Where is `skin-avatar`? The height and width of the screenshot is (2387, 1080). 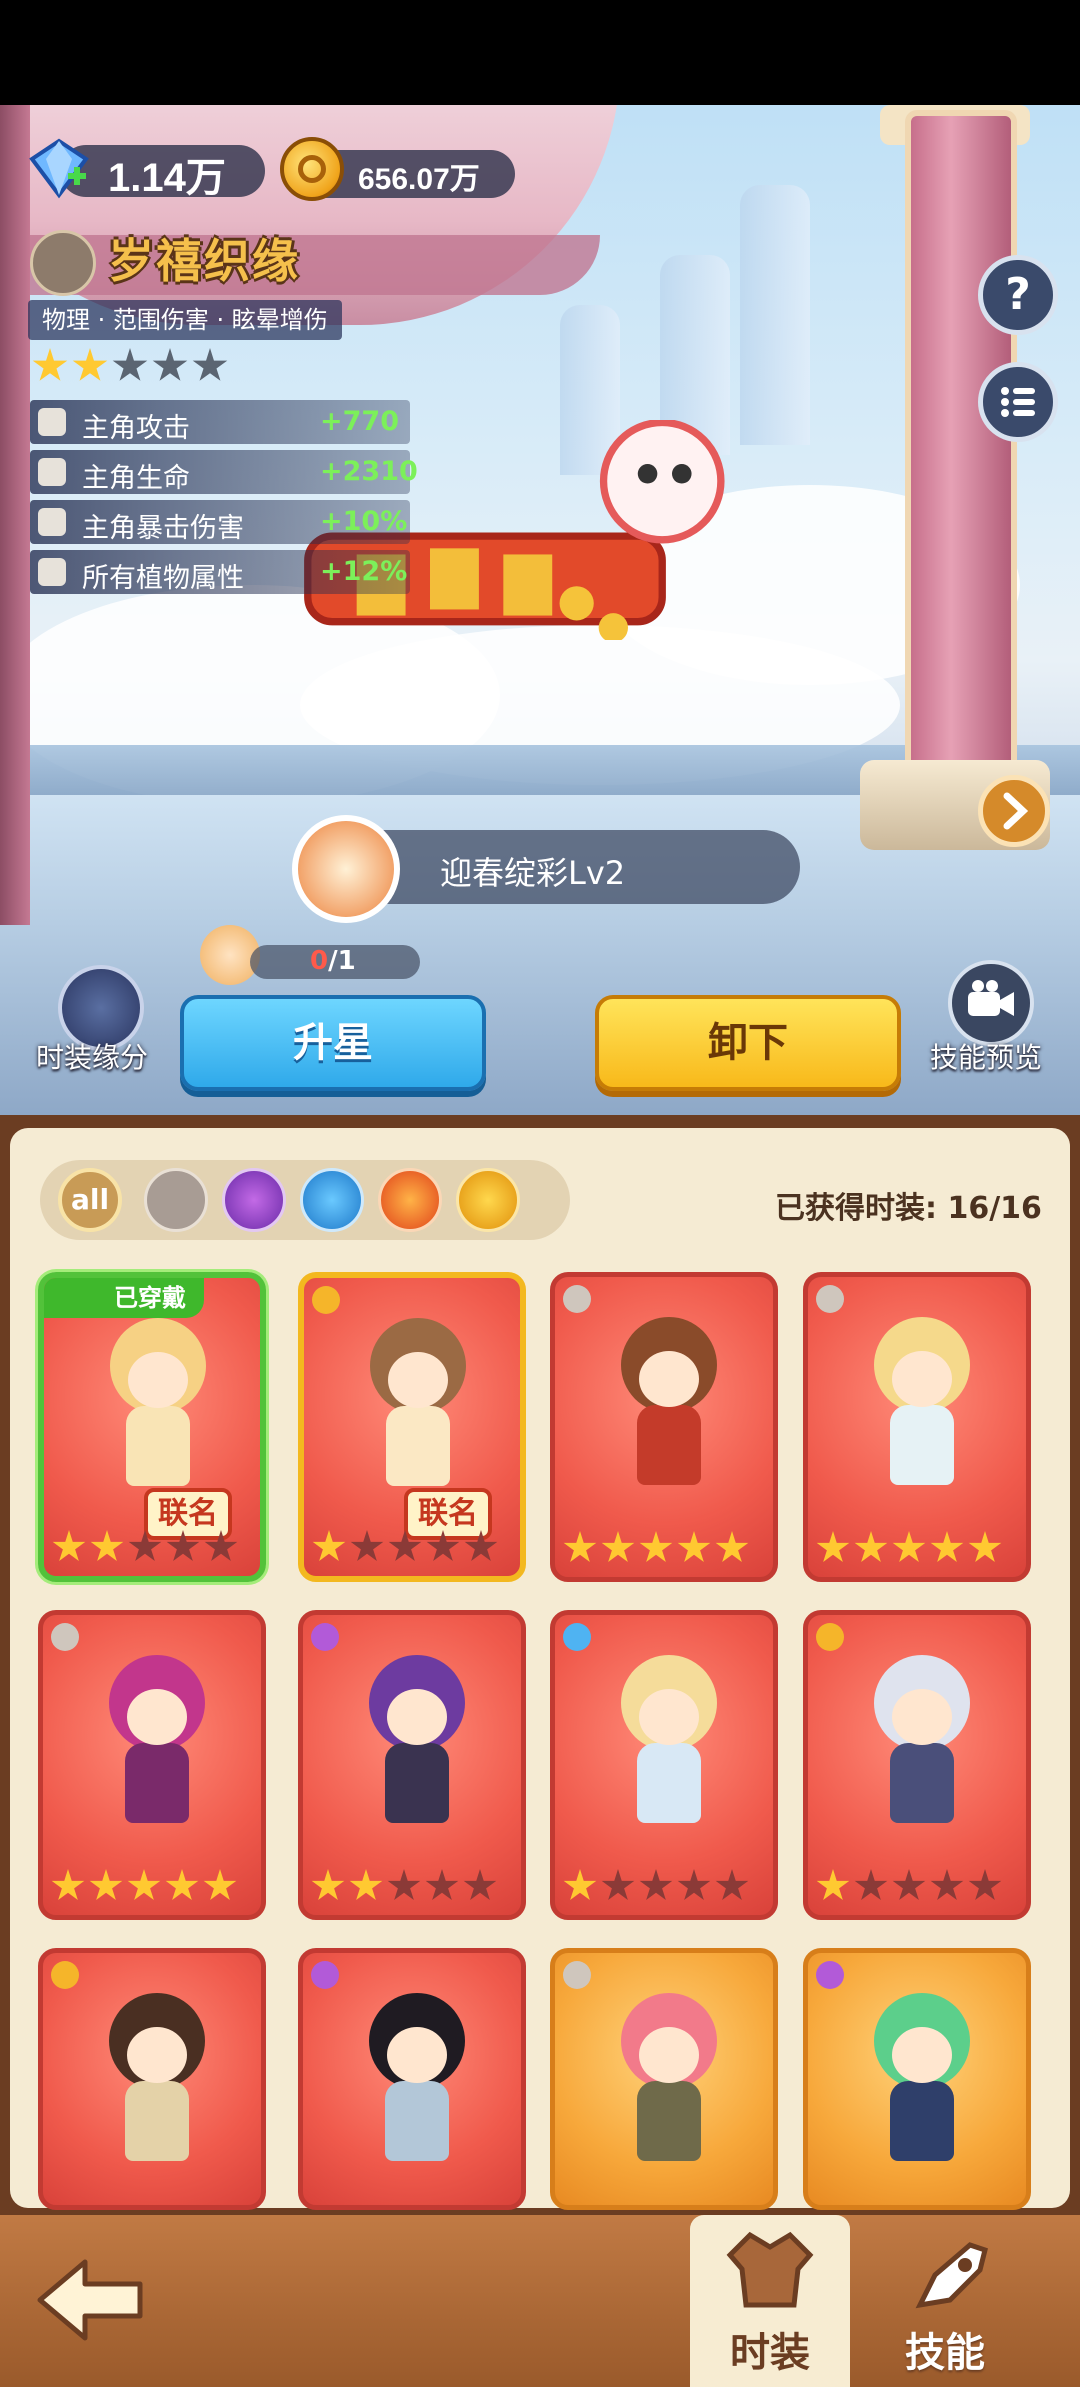
skin-avatar is located at coordinates (346, 869).